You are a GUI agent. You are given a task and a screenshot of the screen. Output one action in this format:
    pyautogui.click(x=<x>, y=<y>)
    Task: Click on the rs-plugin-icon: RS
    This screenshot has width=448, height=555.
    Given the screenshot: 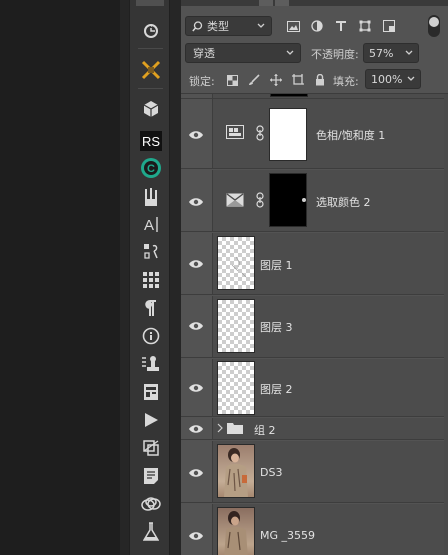 What is the action you would take?
    pyautogui.click(x=150, y=141)
    